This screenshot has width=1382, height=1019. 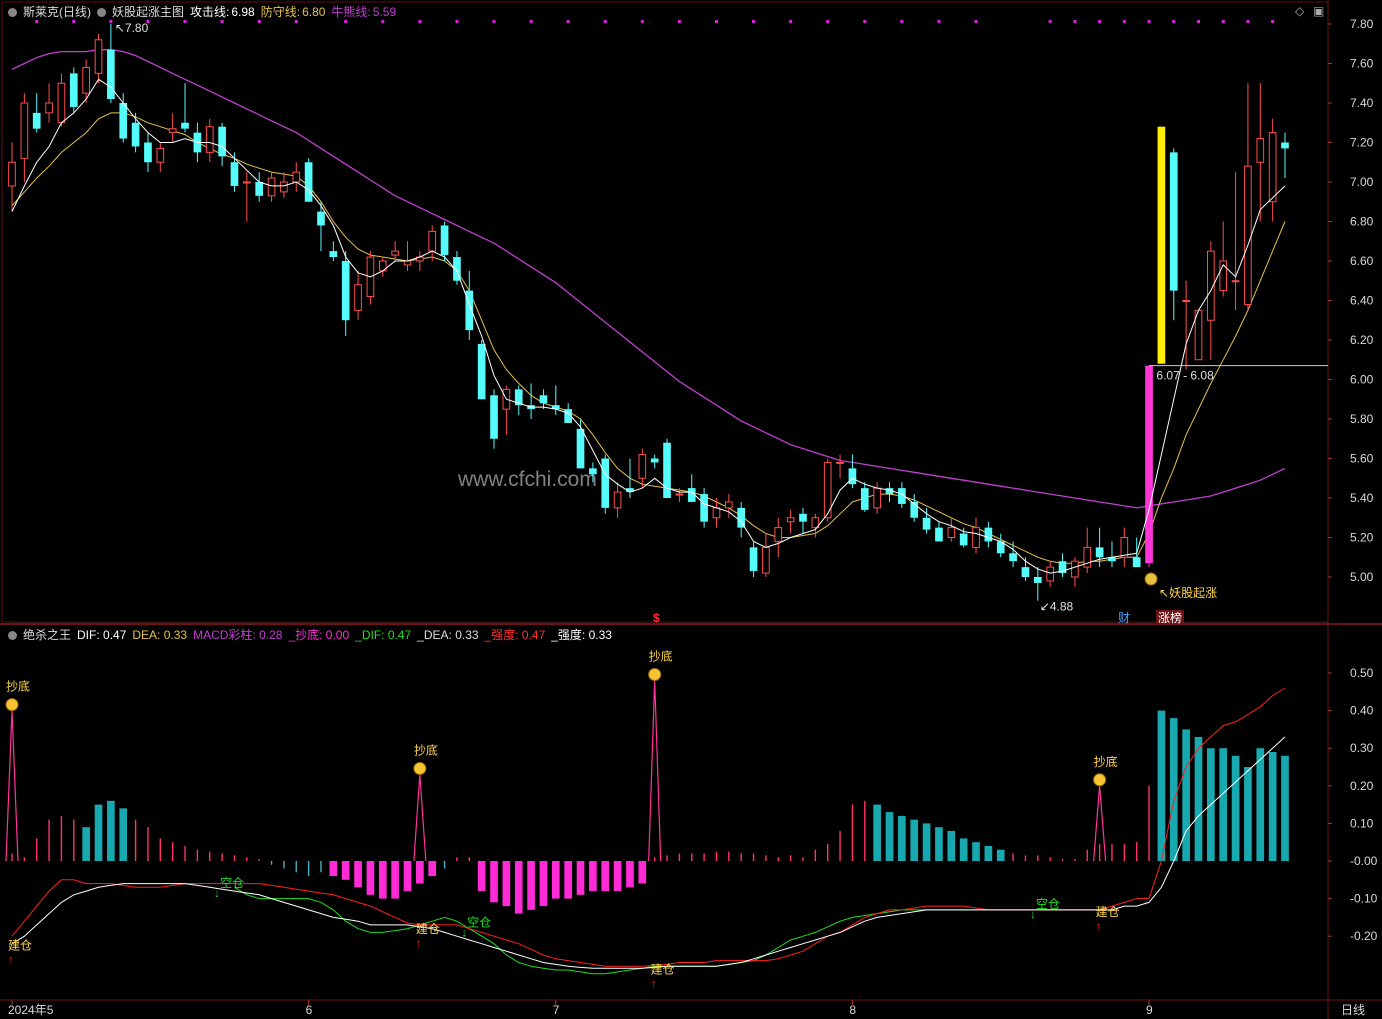 What do you see at coordinates (1185, 376) in the screenshot?
I see `price-band-label: 6.07 - 6.08` at bounding box center [1185, 376].